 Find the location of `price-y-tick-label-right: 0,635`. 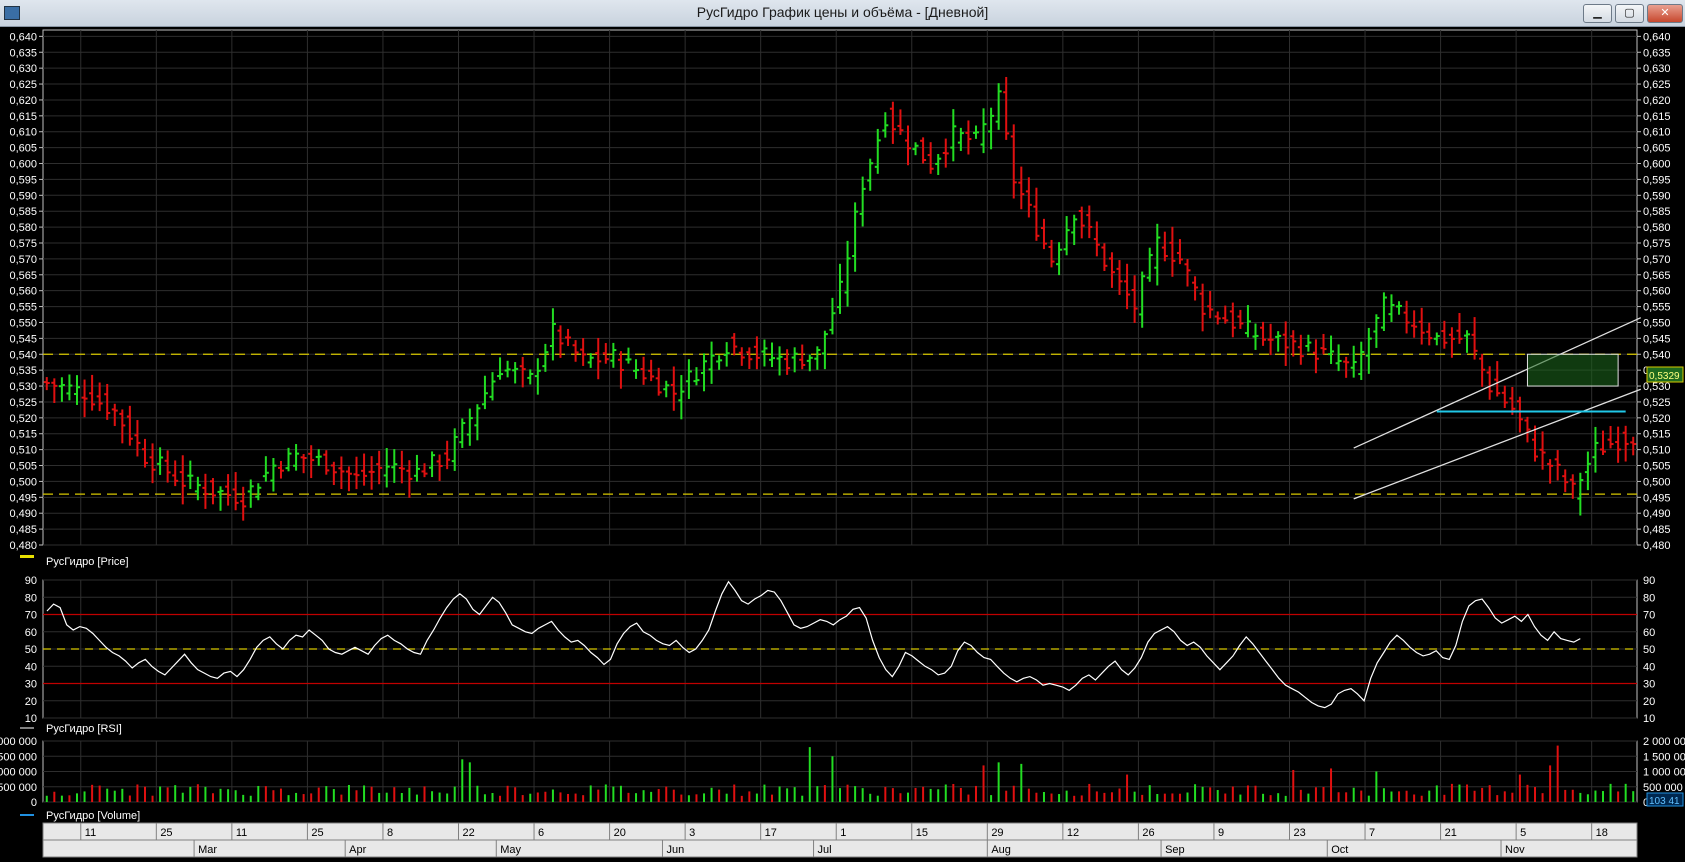

price-y-tick-label-right: 0,635 is located at coordinates (1657, 53).